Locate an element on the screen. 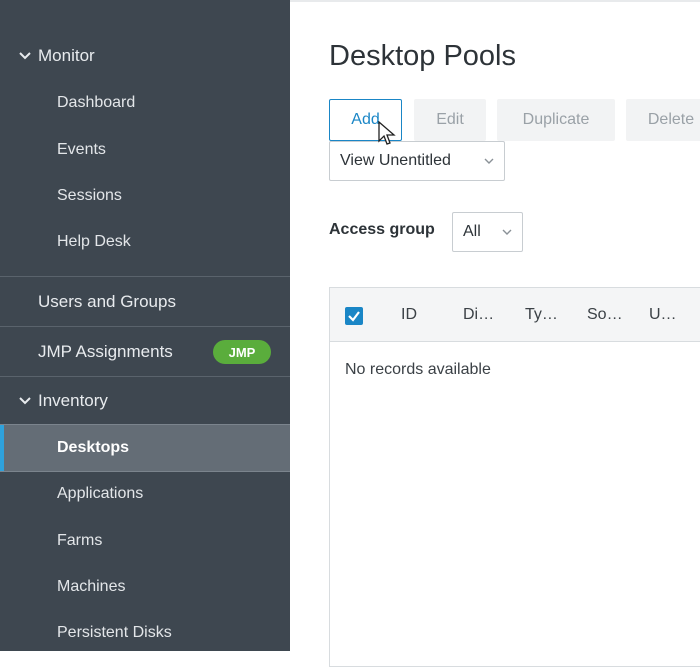 Image resolution: width=700 pixels, height=667 pixels. access-group-label: Access group is located at coordinates (382, 229).